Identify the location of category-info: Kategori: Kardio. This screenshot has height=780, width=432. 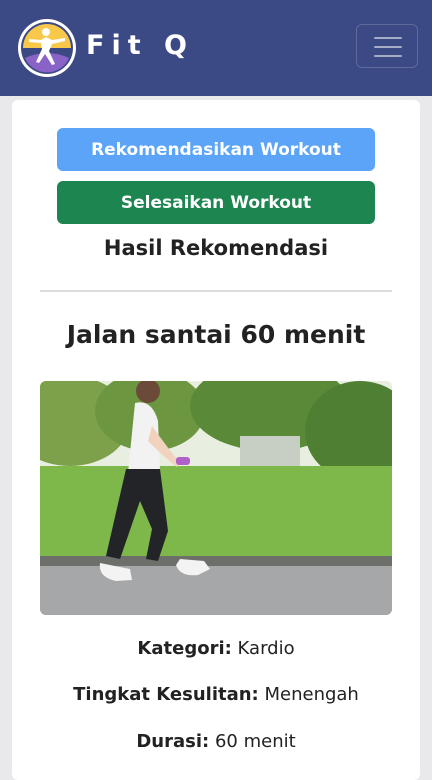
(216, 648).